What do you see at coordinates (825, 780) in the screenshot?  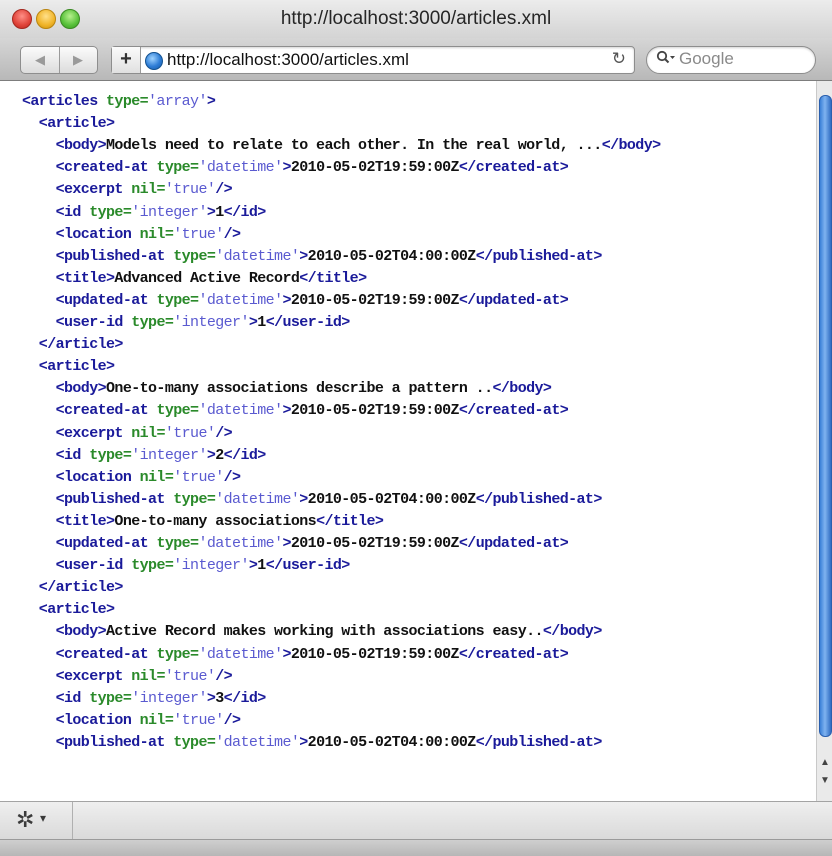 I see `scroll-down-icon: ▼` at bounding box center [825, 780].